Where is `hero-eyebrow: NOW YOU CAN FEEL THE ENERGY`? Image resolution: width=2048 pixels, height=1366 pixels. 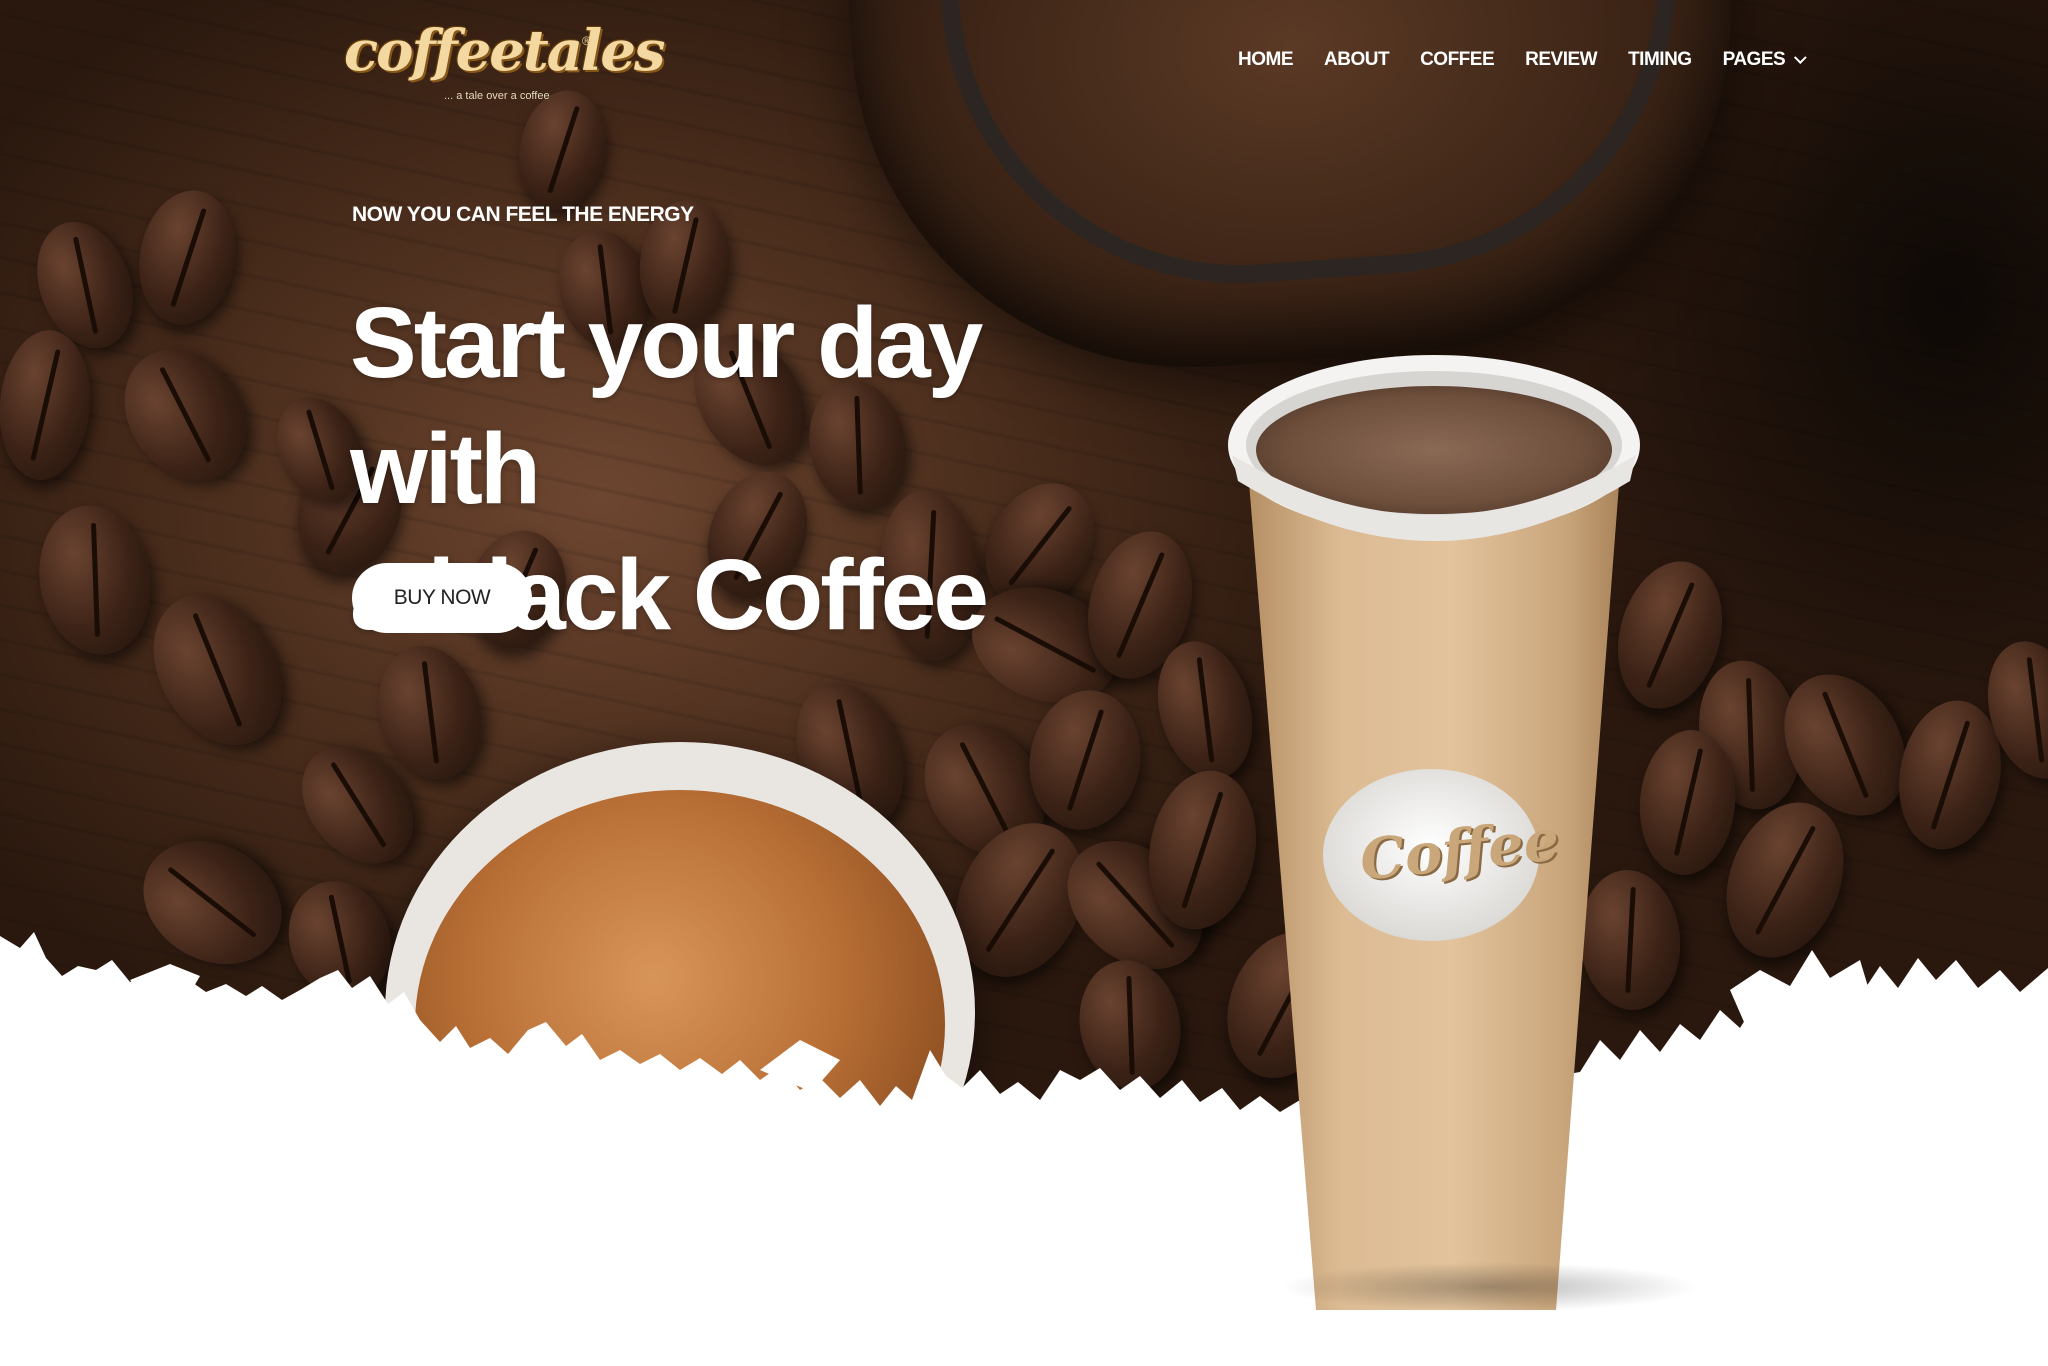
hero-eyebrow: NOW YOU CAN FEEL THE ENERGY is located at coordinates (523, 214).